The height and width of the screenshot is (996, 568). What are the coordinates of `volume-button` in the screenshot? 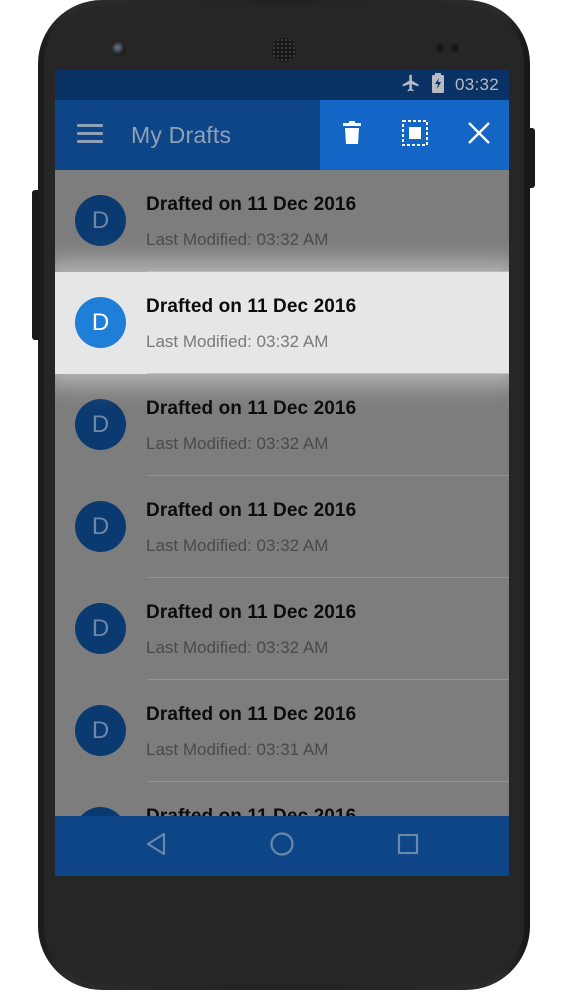 It's located at (35, 265).